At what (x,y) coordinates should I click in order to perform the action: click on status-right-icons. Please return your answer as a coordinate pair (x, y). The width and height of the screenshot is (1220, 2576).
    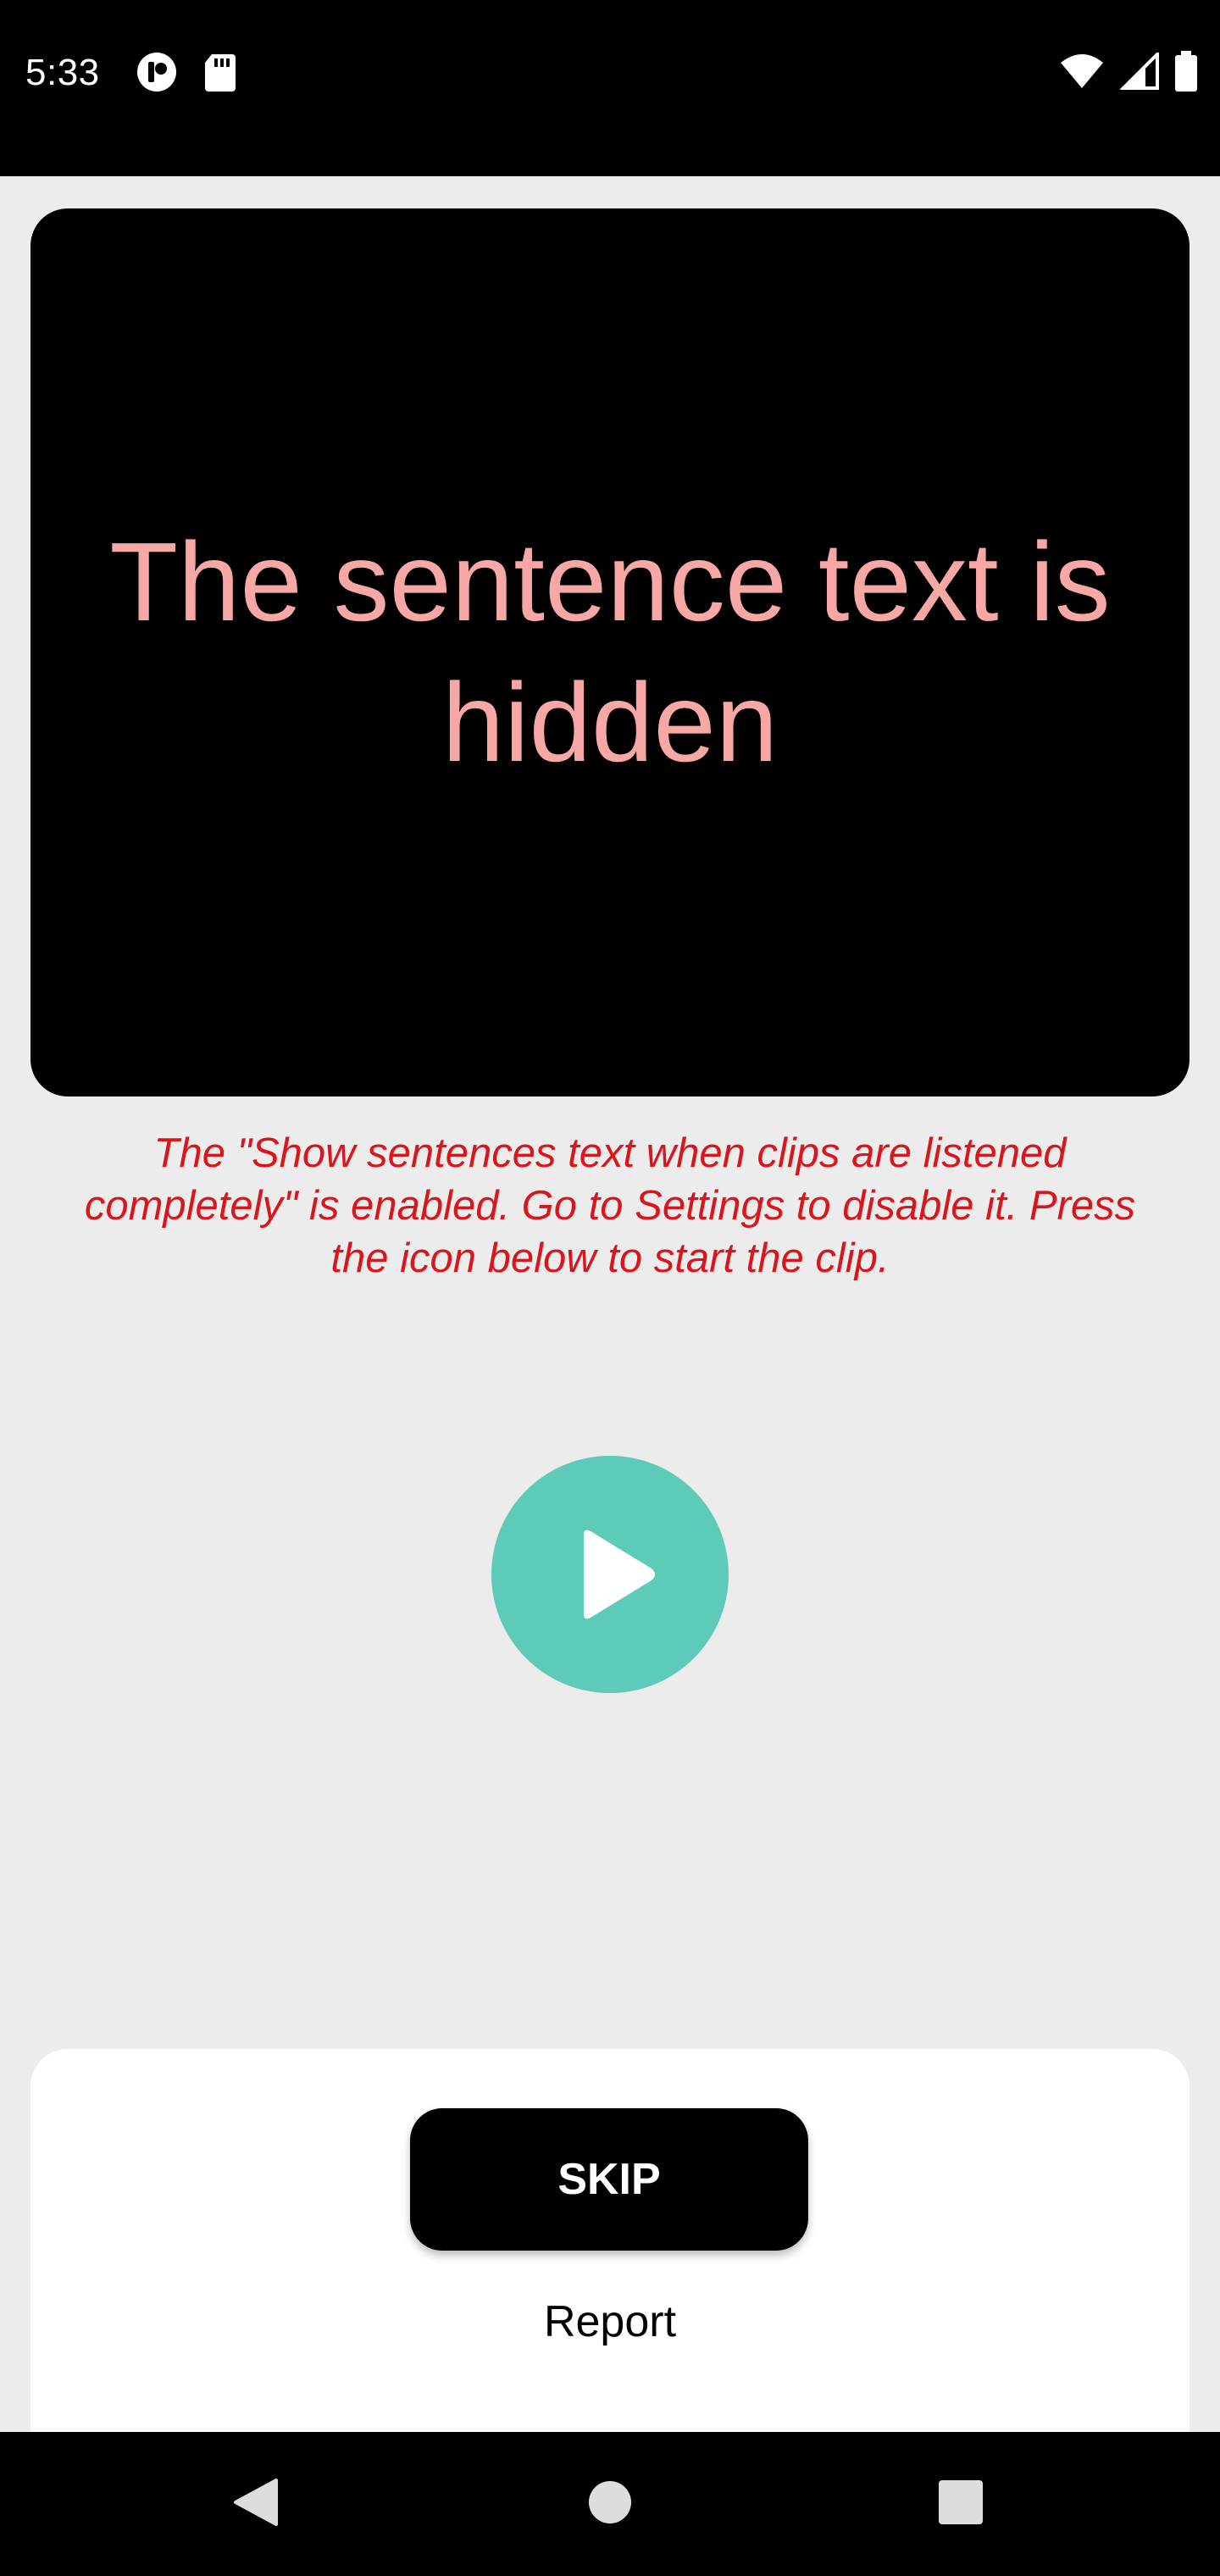
    Looking at the image, I should click on (1128, 71).